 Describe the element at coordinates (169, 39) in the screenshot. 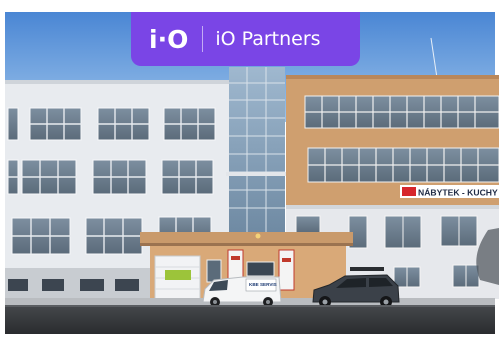

I see `io-logo-mark: i·O` at that location.